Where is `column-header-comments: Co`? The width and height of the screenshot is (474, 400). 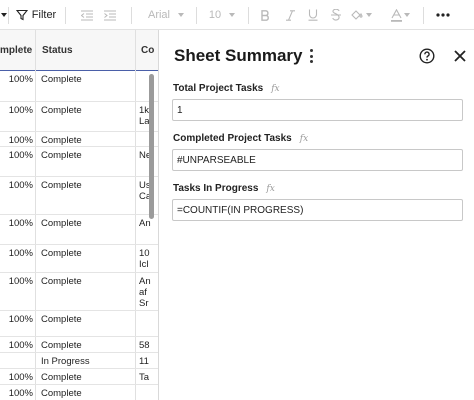 column-header-comments: Co is located at coordinates (147, 50).